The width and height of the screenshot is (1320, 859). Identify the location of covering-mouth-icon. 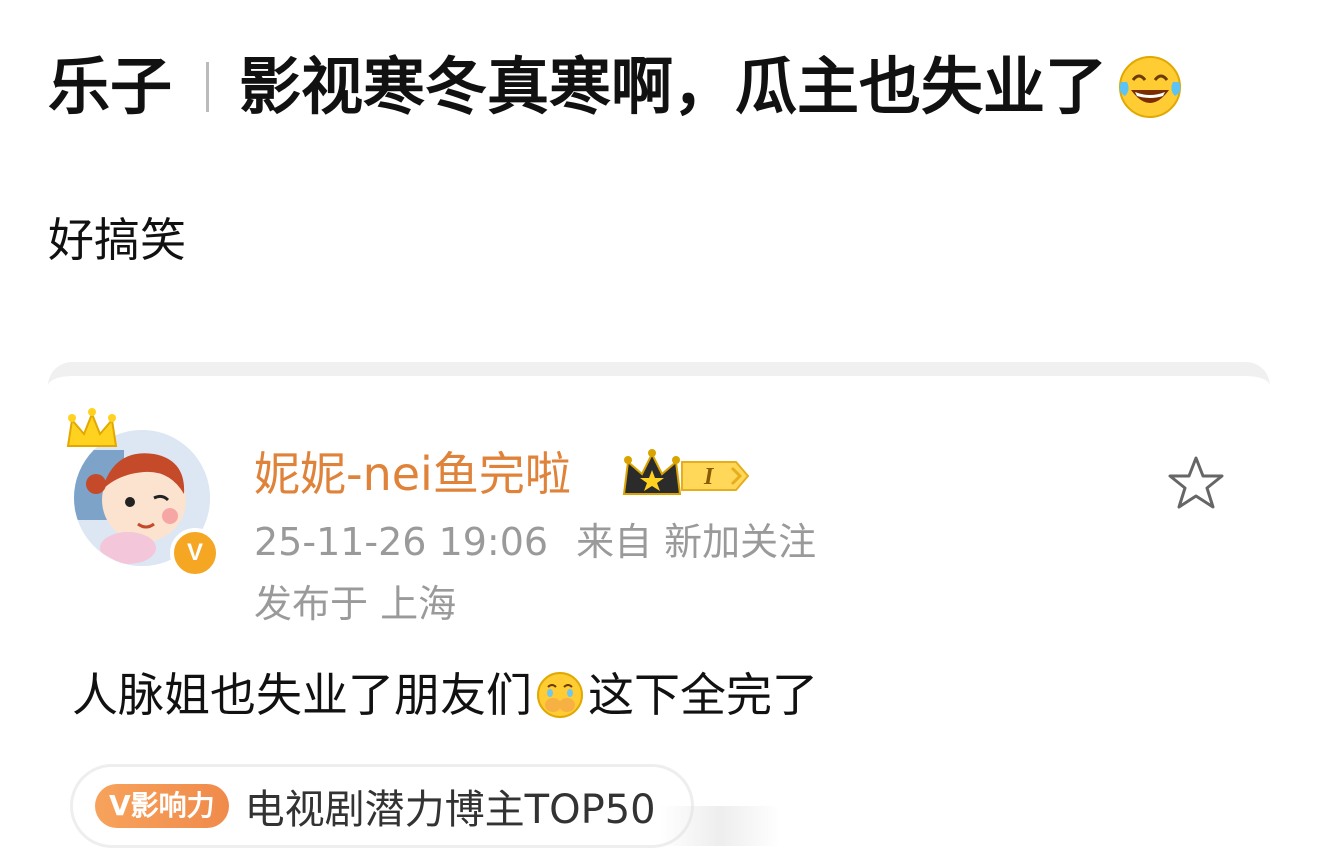
(560, 695).